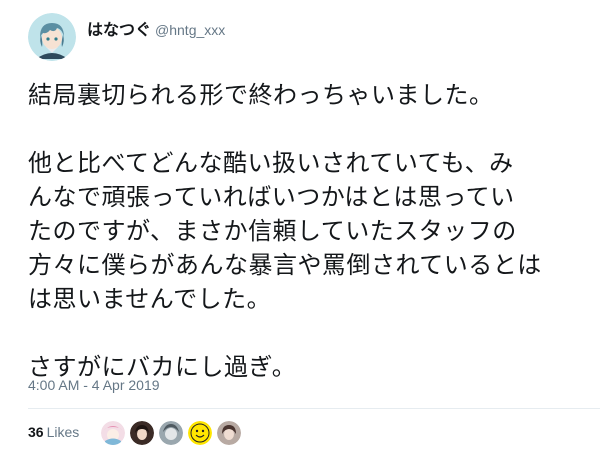 This screenshot has height=467, width=600. Describe the element at coordinates (314, 408) in the screenshot. I see `divider` at that location.